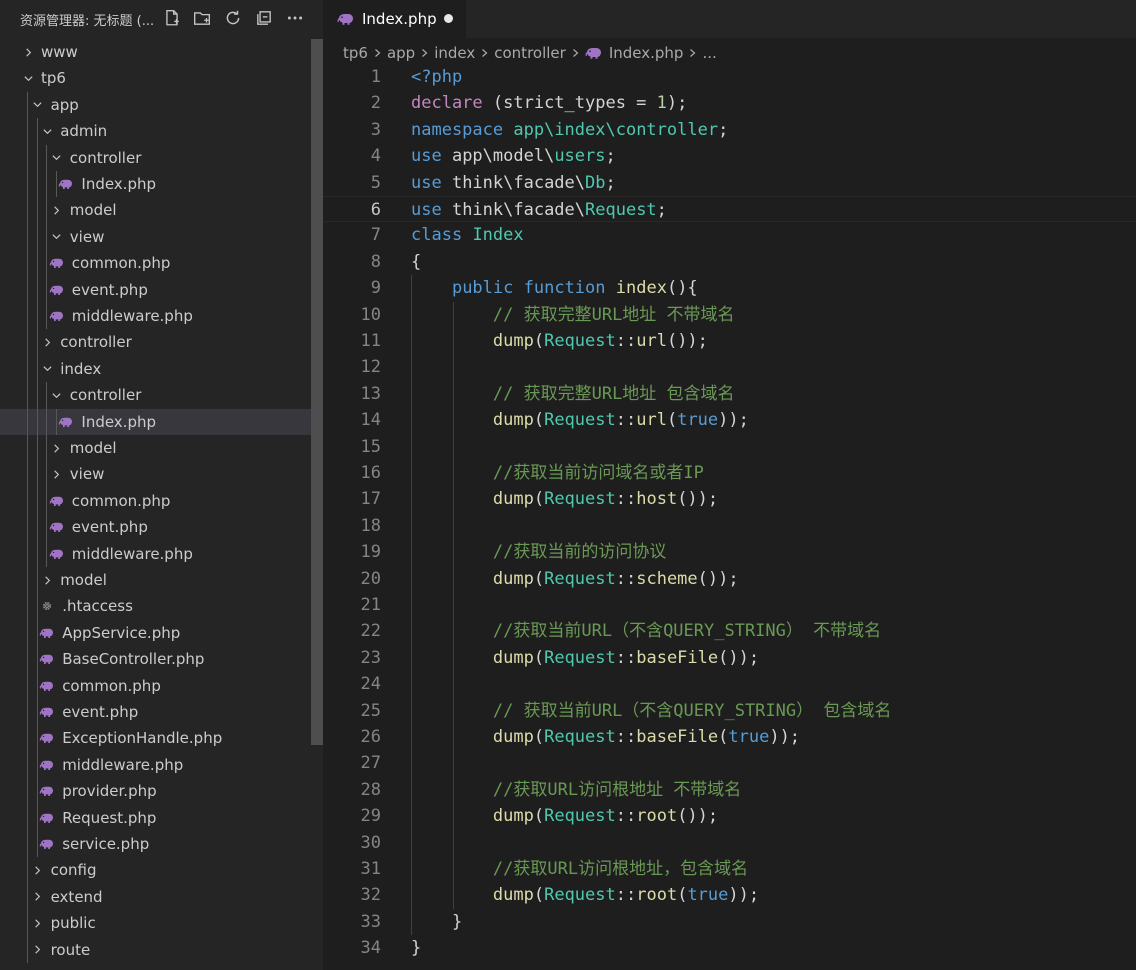 Image resolution: width=1136 pixels, height=970 pixels. Describe the element at coordinates (161, 950) in the screenshot. I see `tree-folder-route: route` at that location.